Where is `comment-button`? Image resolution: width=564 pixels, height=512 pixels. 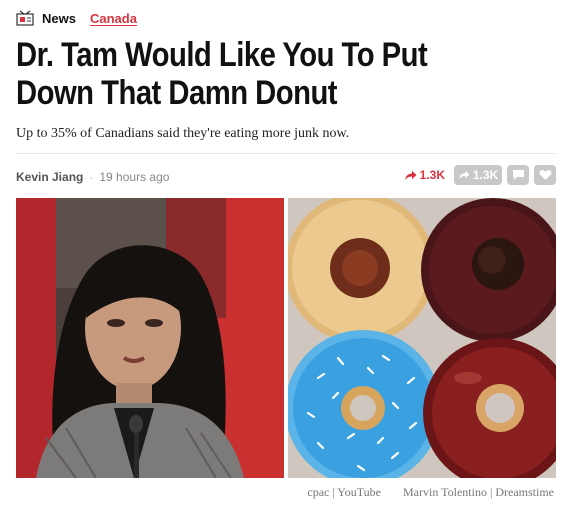 comment-button is located at coordinates (518, 175).